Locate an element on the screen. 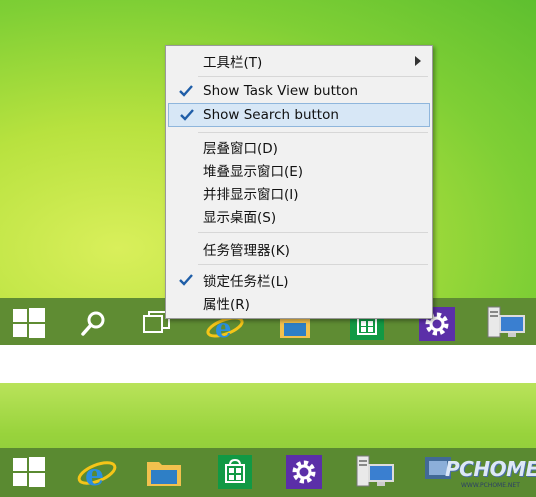 This screenshot has height=497, width=536. menu-item-label: 锁定任务栏(L) is located at coordinates (246, 282).